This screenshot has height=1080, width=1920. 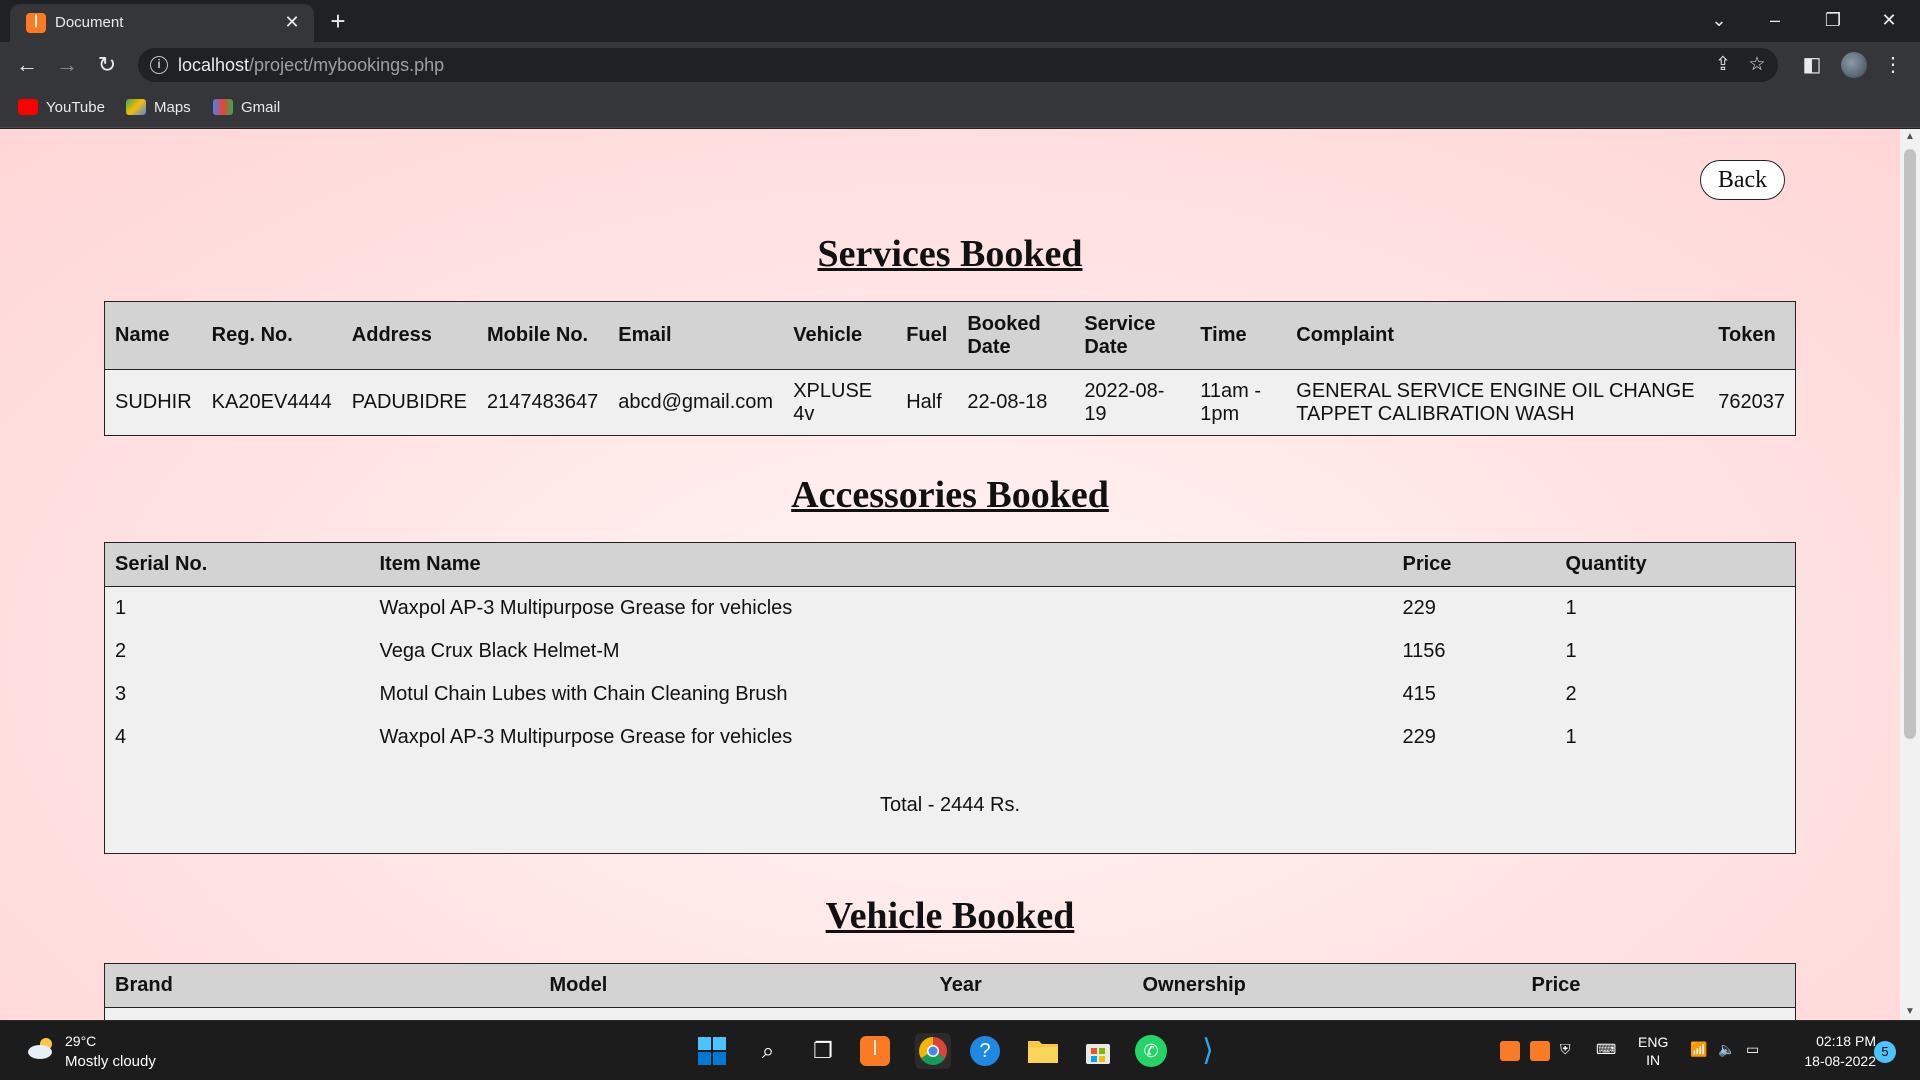 What do you see at coordinates (292, 22) in the screenshot?
I see `close-tab-icon: ✕` at bounding box center [292, 22].